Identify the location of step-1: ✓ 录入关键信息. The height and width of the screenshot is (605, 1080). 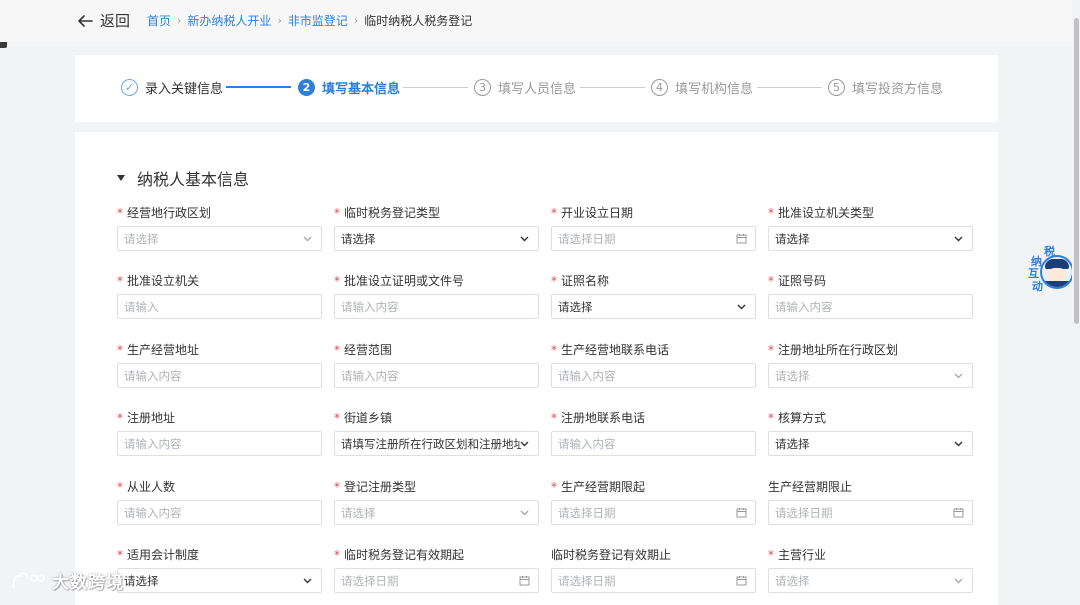
(172, 87).